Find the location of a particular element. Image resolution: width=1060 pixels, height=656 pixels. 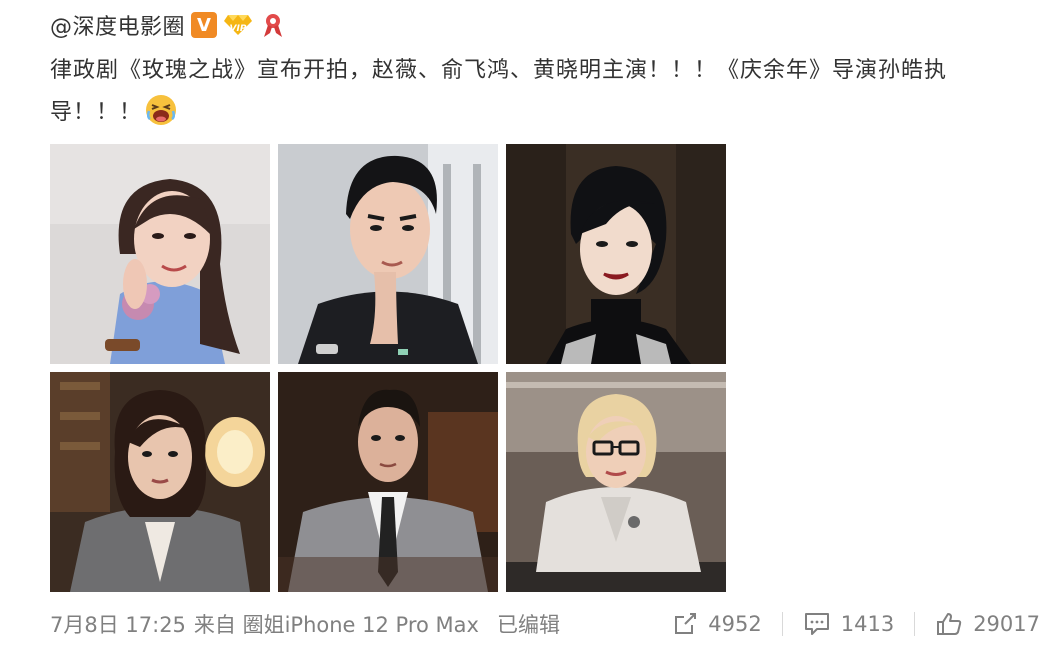

laughing-crying-emoji-icon is located at coordinates (161, 117).